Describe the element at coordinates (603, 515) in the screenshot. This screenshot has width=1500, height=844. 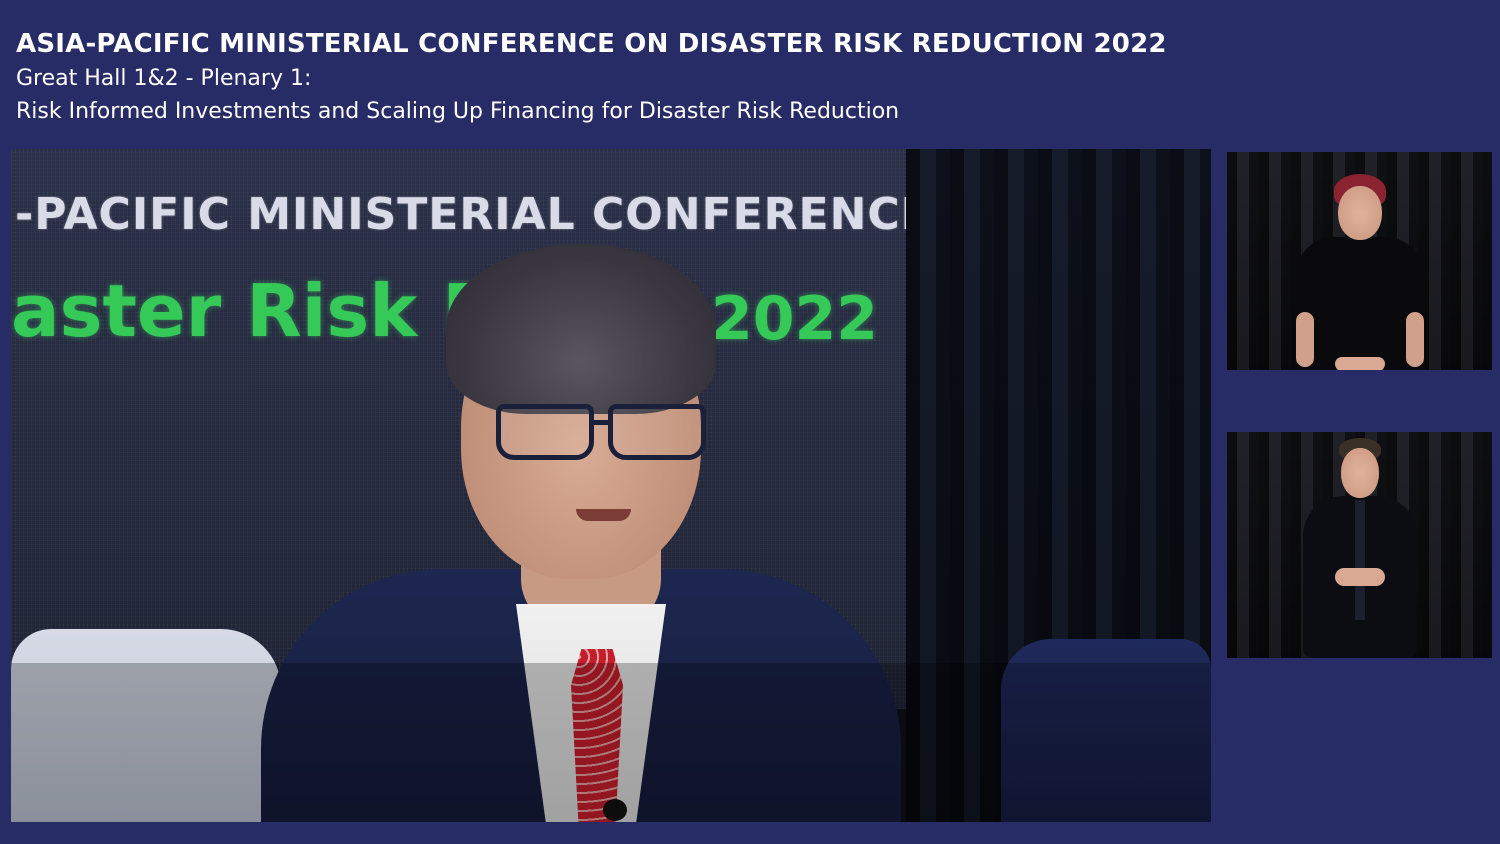
I see `speaker-mouth` at that location.